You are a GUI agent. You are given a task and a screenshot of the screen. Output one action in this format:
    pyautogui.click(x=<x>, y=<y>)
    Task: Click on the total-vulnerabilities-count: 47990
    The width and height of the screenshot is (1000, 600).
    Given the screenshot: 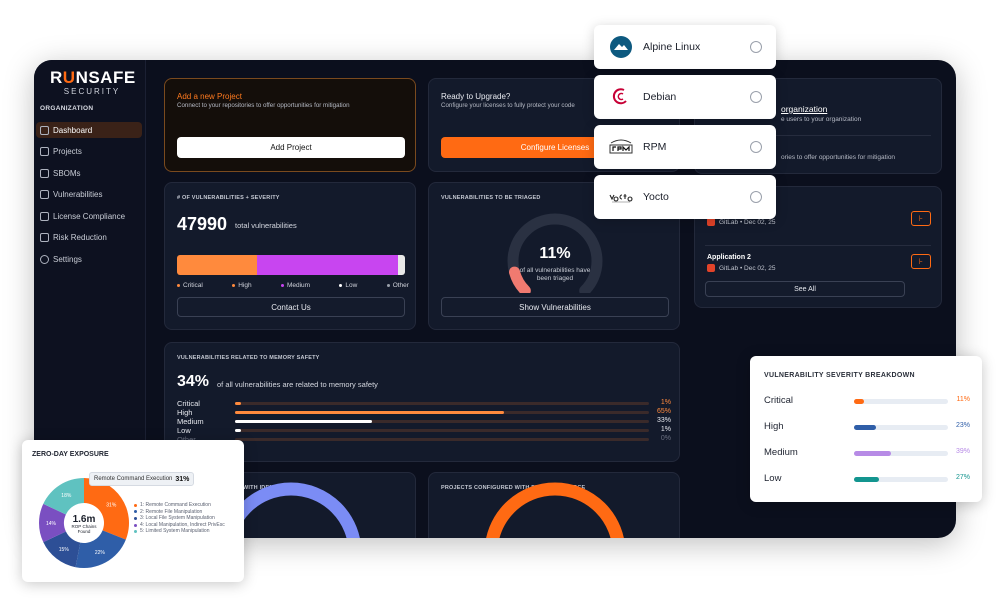 What is the action you would take?
    pyautogui.click(x=202, y=224)
    